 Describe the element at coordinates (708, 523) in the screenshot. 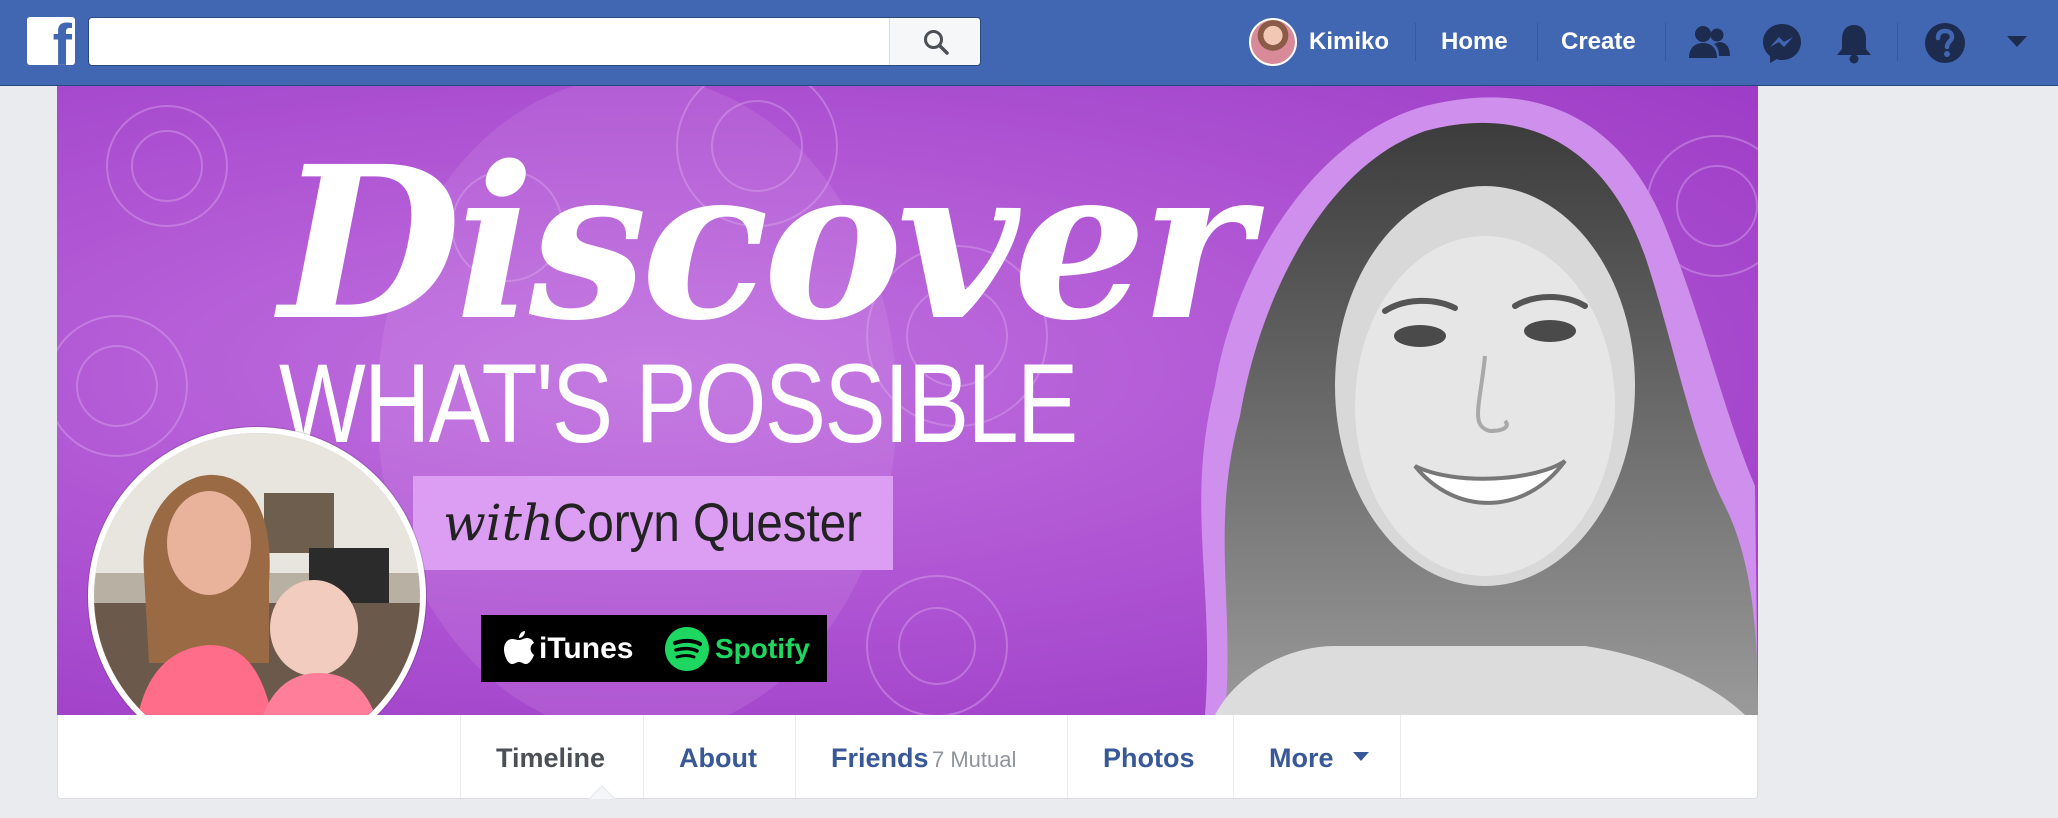

I see `host-name: Coryn Quester` at that location.